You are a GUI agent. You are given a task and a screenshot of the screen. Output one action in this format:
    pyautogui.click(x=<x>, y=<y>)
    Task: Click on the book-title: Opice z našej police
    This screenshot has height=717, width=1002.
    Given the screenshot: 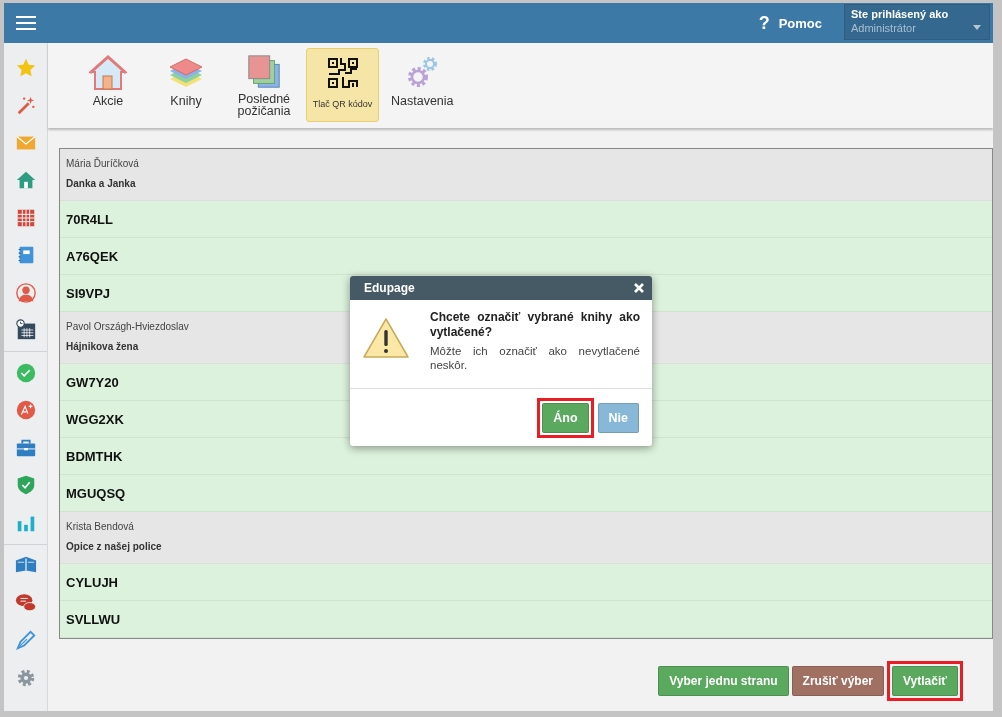 What is the action you would take?
    pyautogui.click(x=114, y=546)
    